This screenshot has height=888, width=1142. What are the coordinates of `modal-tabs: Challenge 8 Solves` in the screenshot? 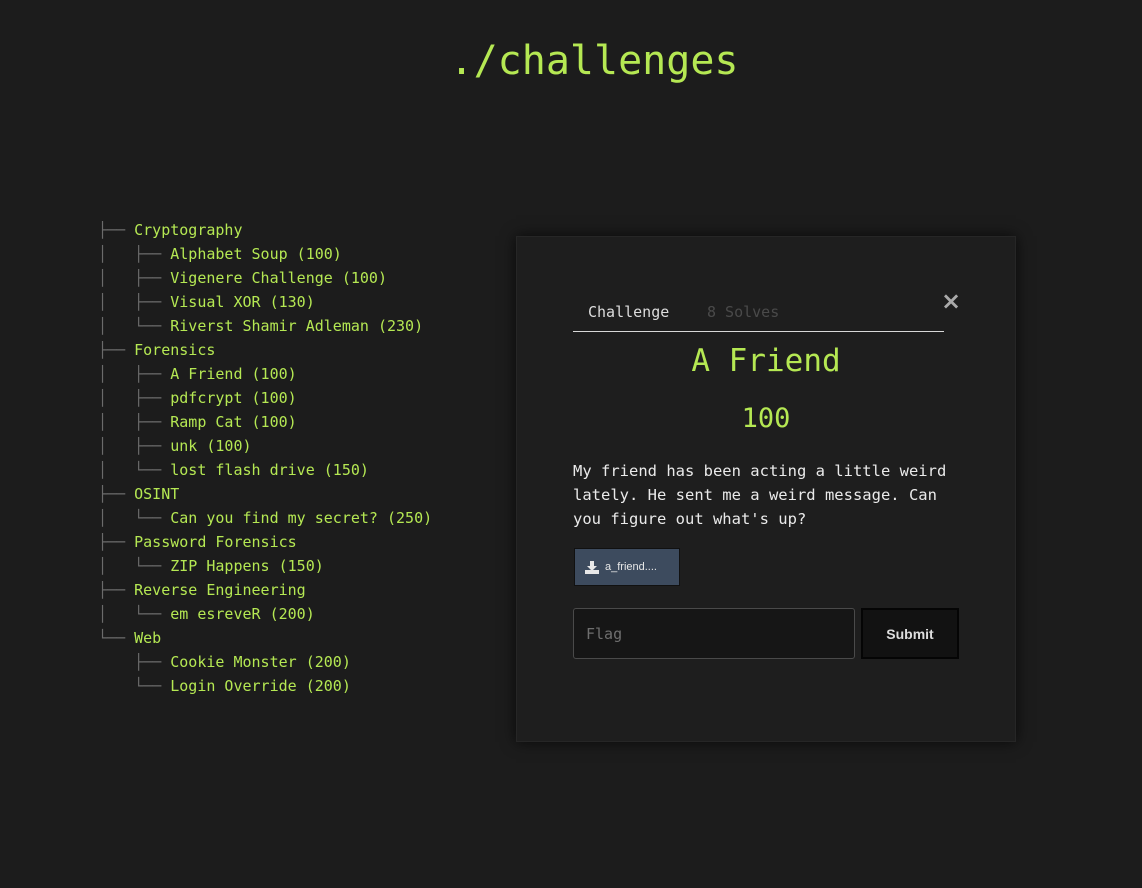 It's located at (758, 316).